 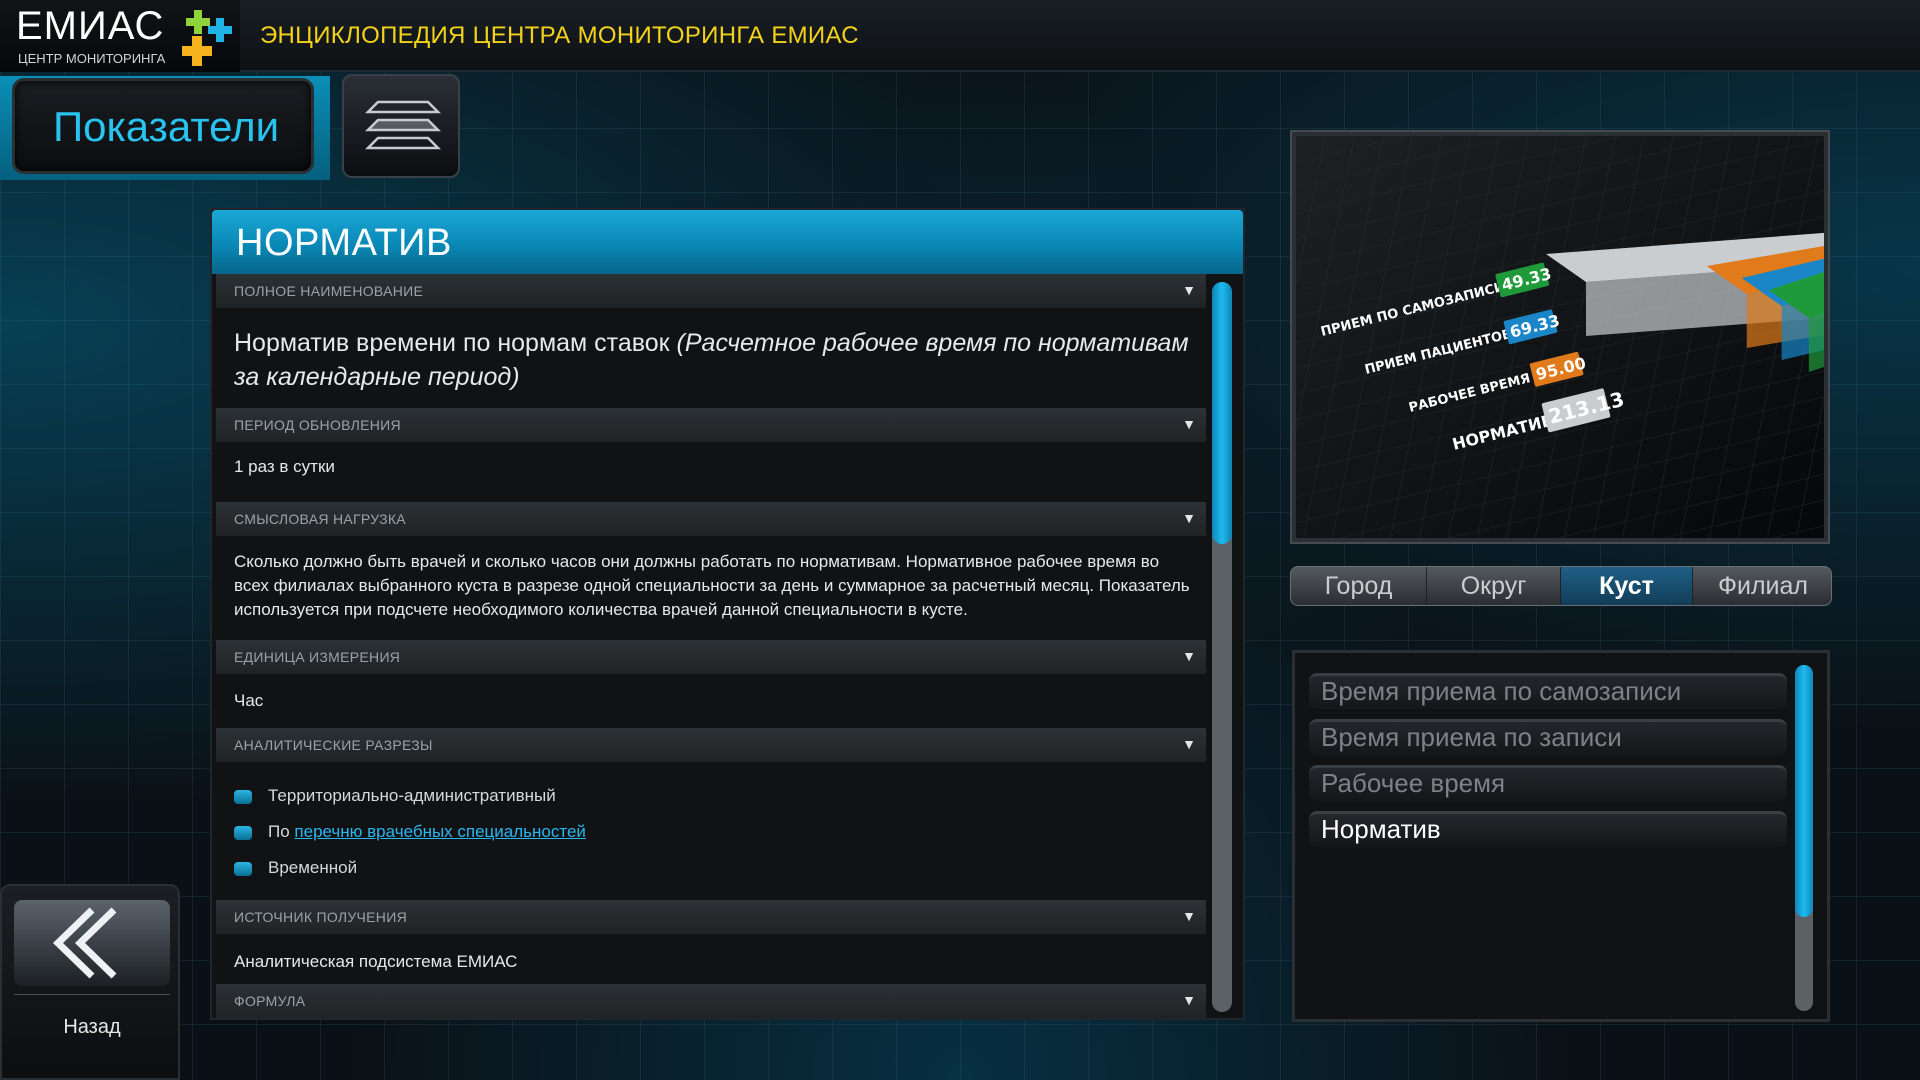 What do you see at coordinates (92, 58) in the screenshot?
I see `logo-subtitle: ЦЕНТР МОНИТОРИНГА` at bounding box center [92, 58].